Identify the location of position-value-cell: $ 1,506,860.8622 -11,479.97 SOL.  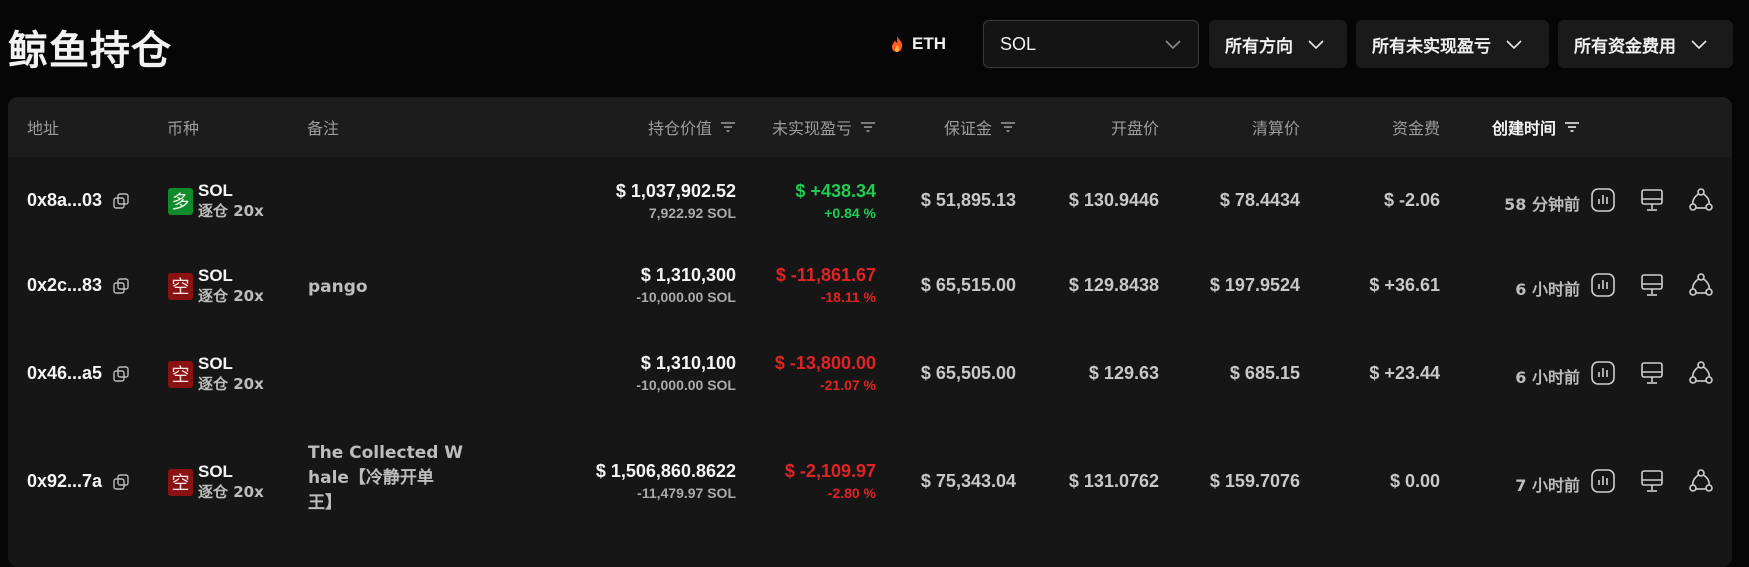
(666, 481).